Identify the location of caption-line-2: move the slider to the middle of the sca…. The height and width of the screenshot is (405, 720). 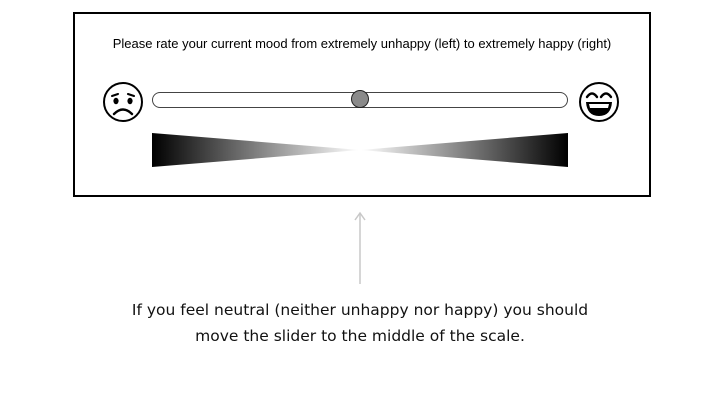
(360, 336).